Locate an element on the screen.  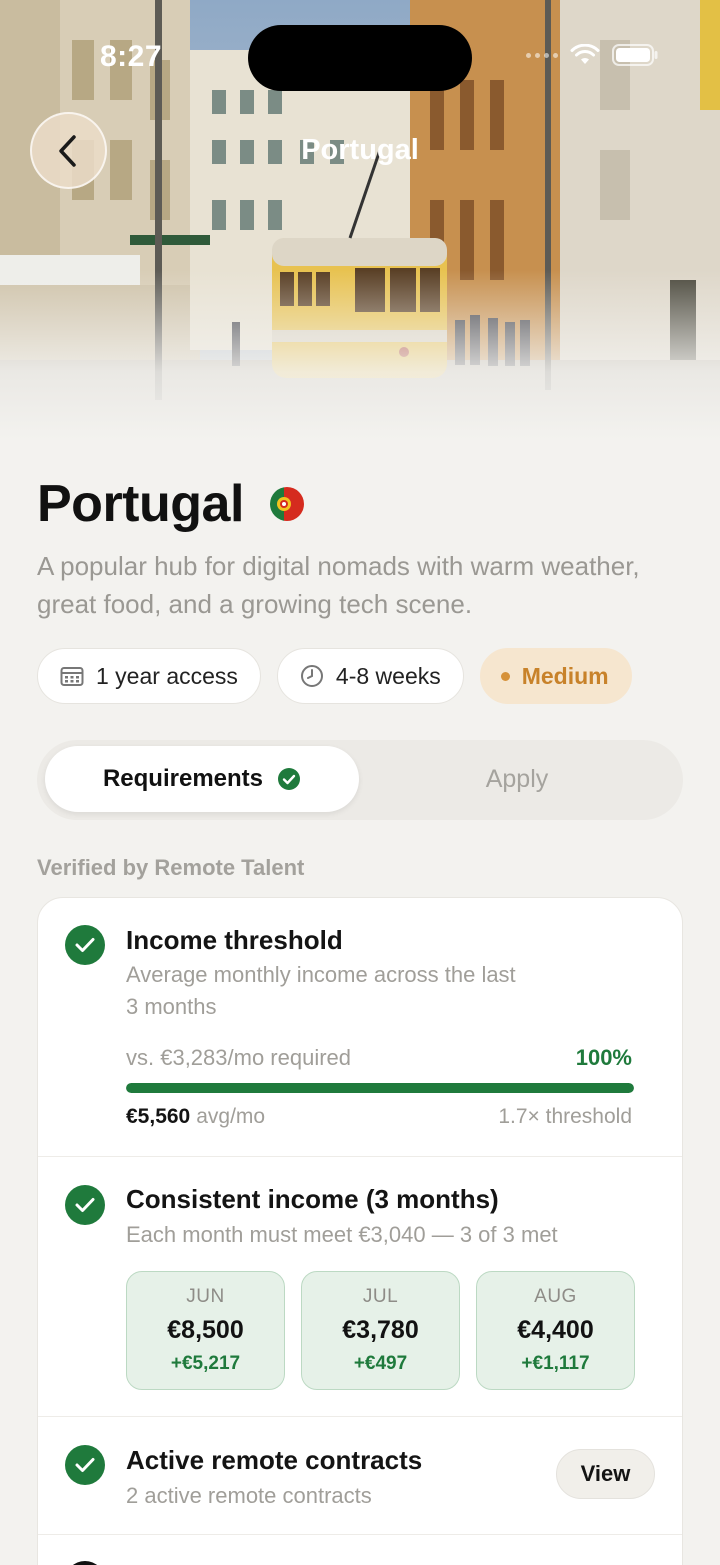
income-progress-fill is located at coordinates (380, 1088).